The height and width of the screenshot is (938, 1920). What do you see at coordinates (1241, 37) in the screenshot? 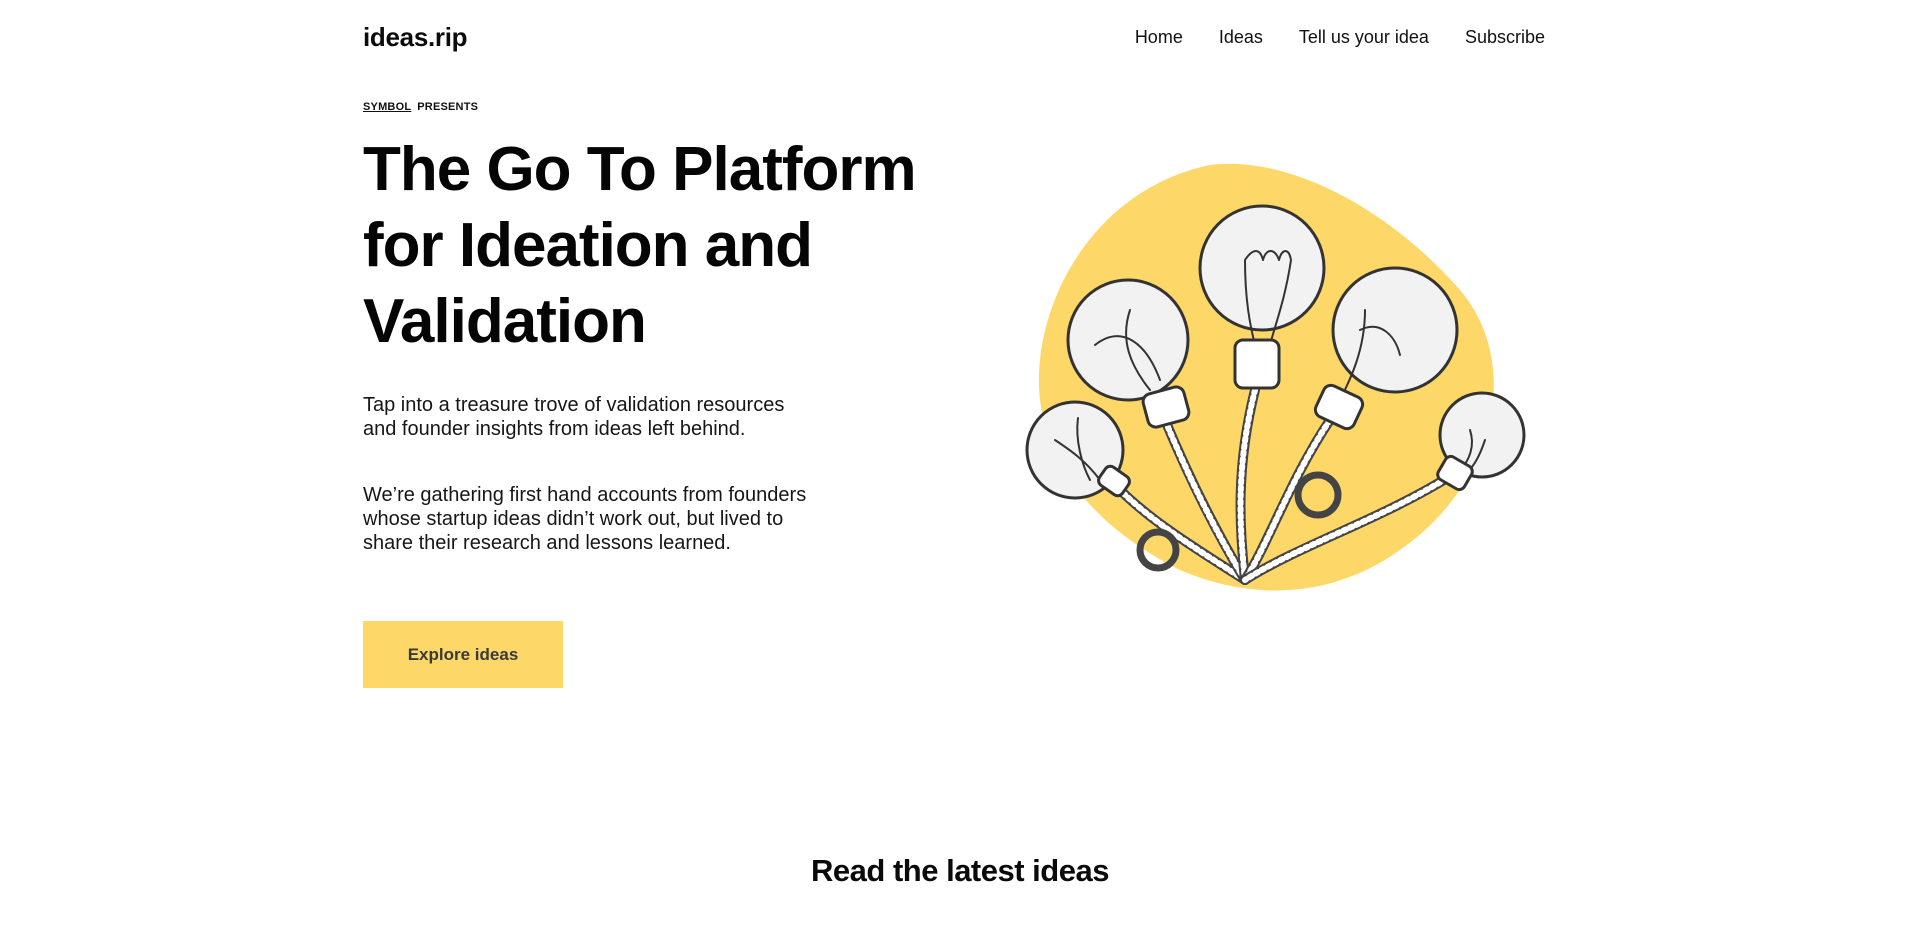
I see `nav-ideas: Ideas` at bounding box center [1241, 37].